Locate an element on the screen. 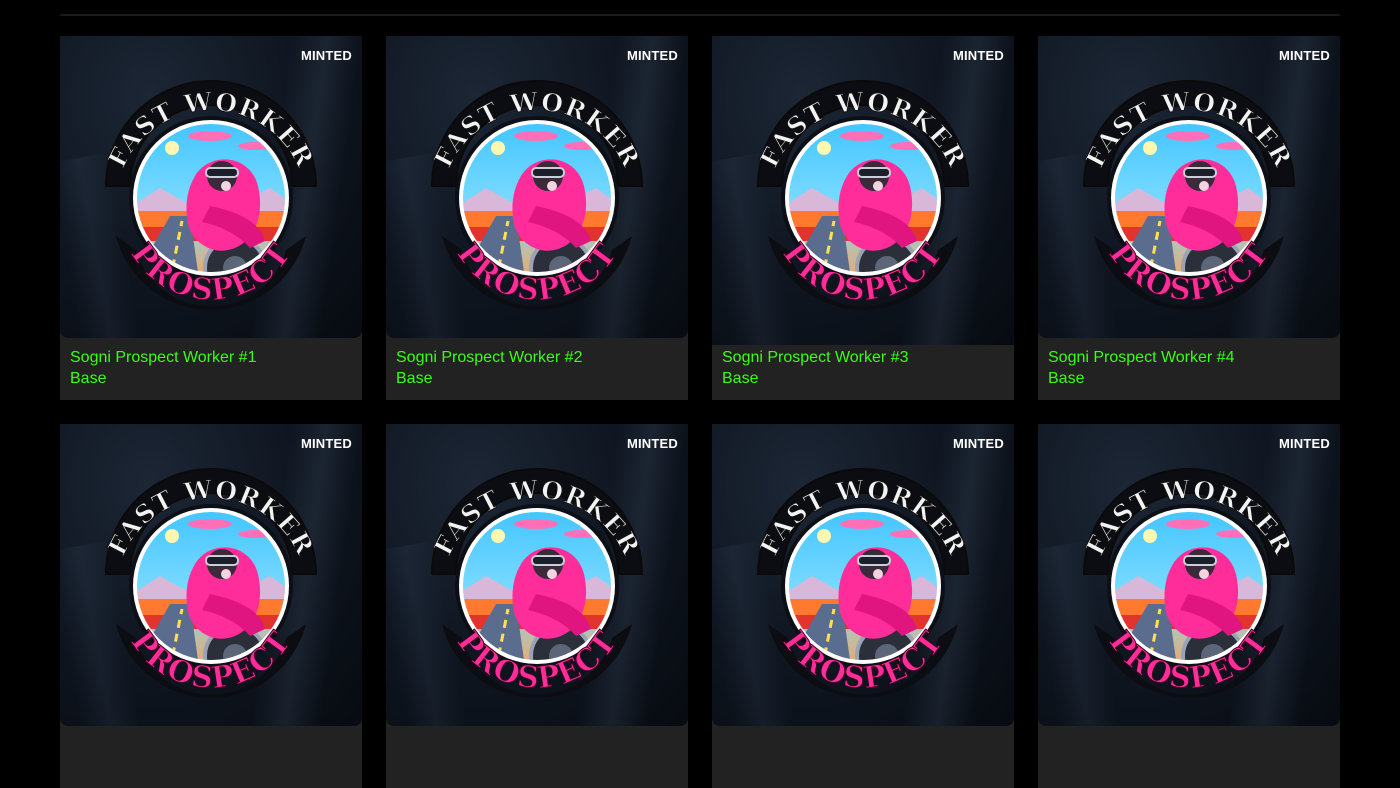 The image size is (1400, 788). card-title: Sogni Prospect Worker #4 is located at coordinates (1141, 357).